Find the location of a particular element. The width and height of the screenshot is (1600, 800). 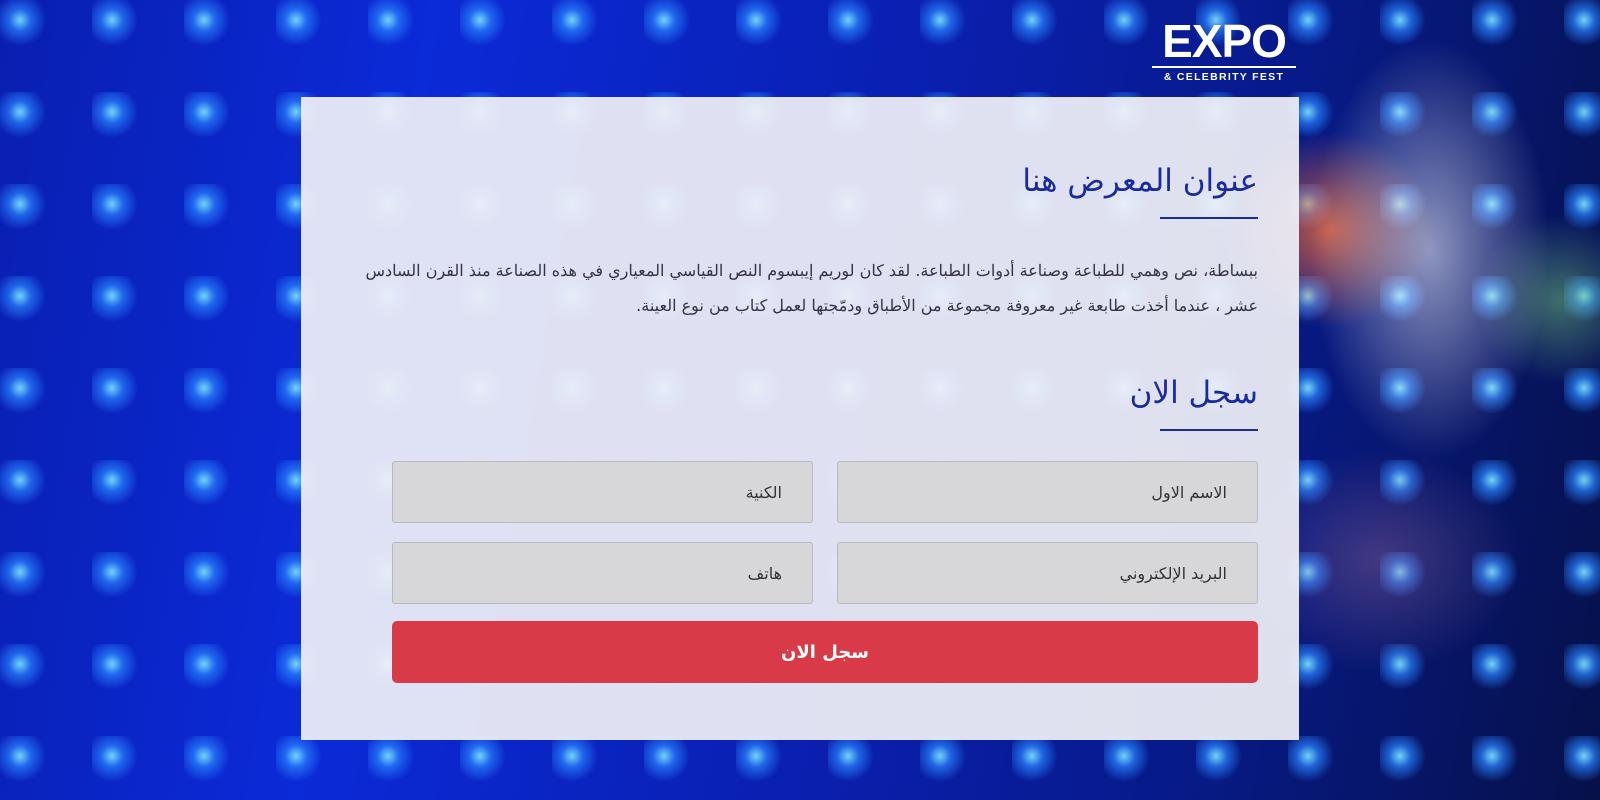

name-row is located at coordinates (825, 492).